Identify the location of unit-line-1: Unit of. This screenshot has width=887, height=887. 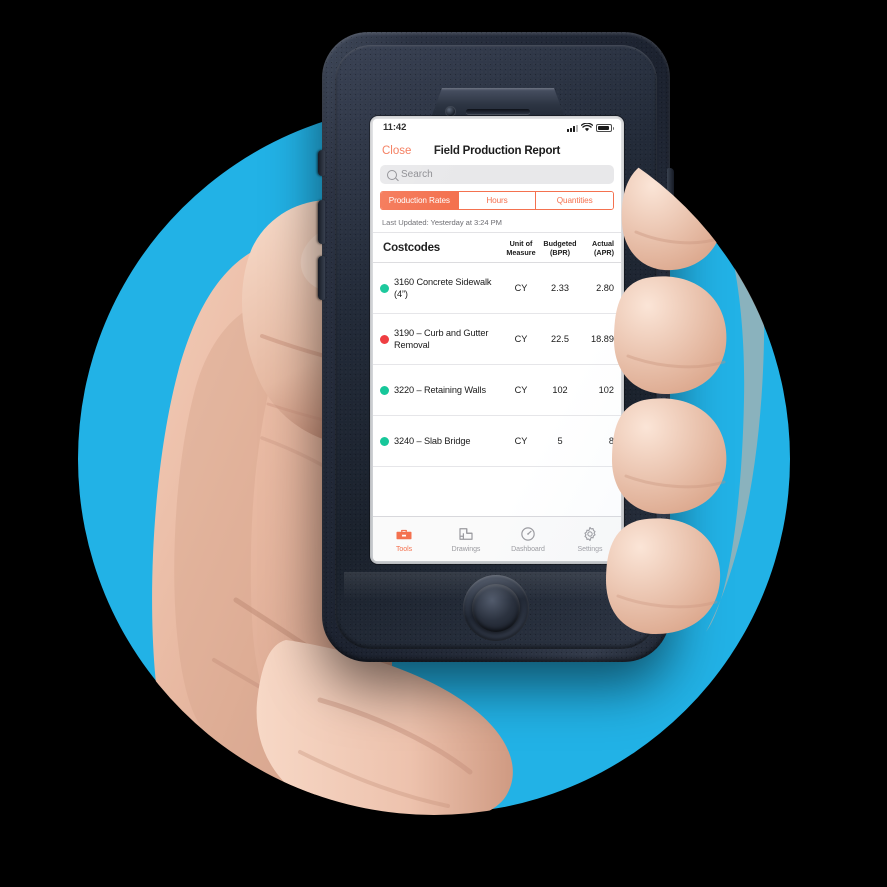
(521, 243).